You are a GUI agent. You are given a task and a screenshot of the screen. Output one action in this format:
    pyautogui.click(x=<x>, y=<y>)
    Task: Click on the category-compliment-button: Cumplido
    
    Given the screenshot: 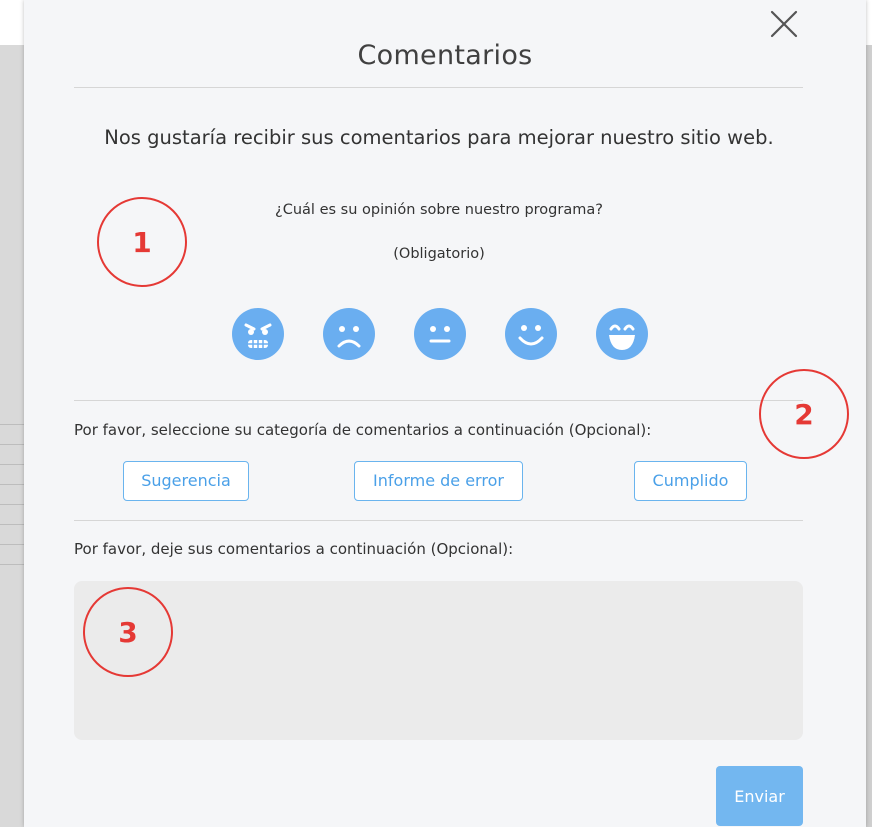 What is the action you would take?
    pyautogui.click(x=690, y=481)
    